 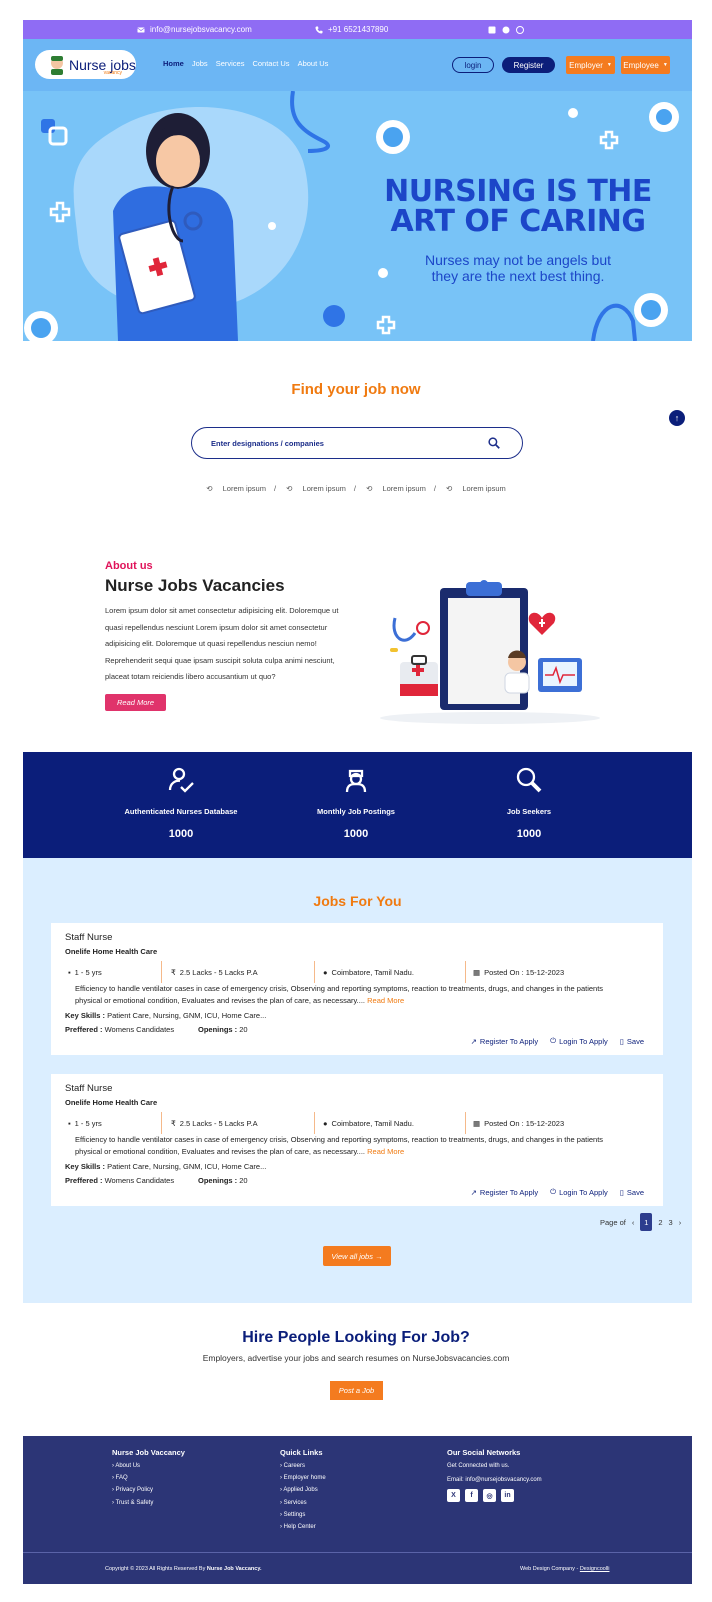 What do you see at coordinates (303, 1478) in the screenshot?
I see `footer-link-employer-home: › Employer home` at bounding box center [303, 1478].